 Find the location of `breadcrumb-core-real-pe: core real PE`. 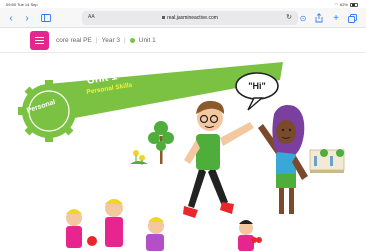

breadcrumb-core-real-pe: core real PE is located at coordinates (74, 40).